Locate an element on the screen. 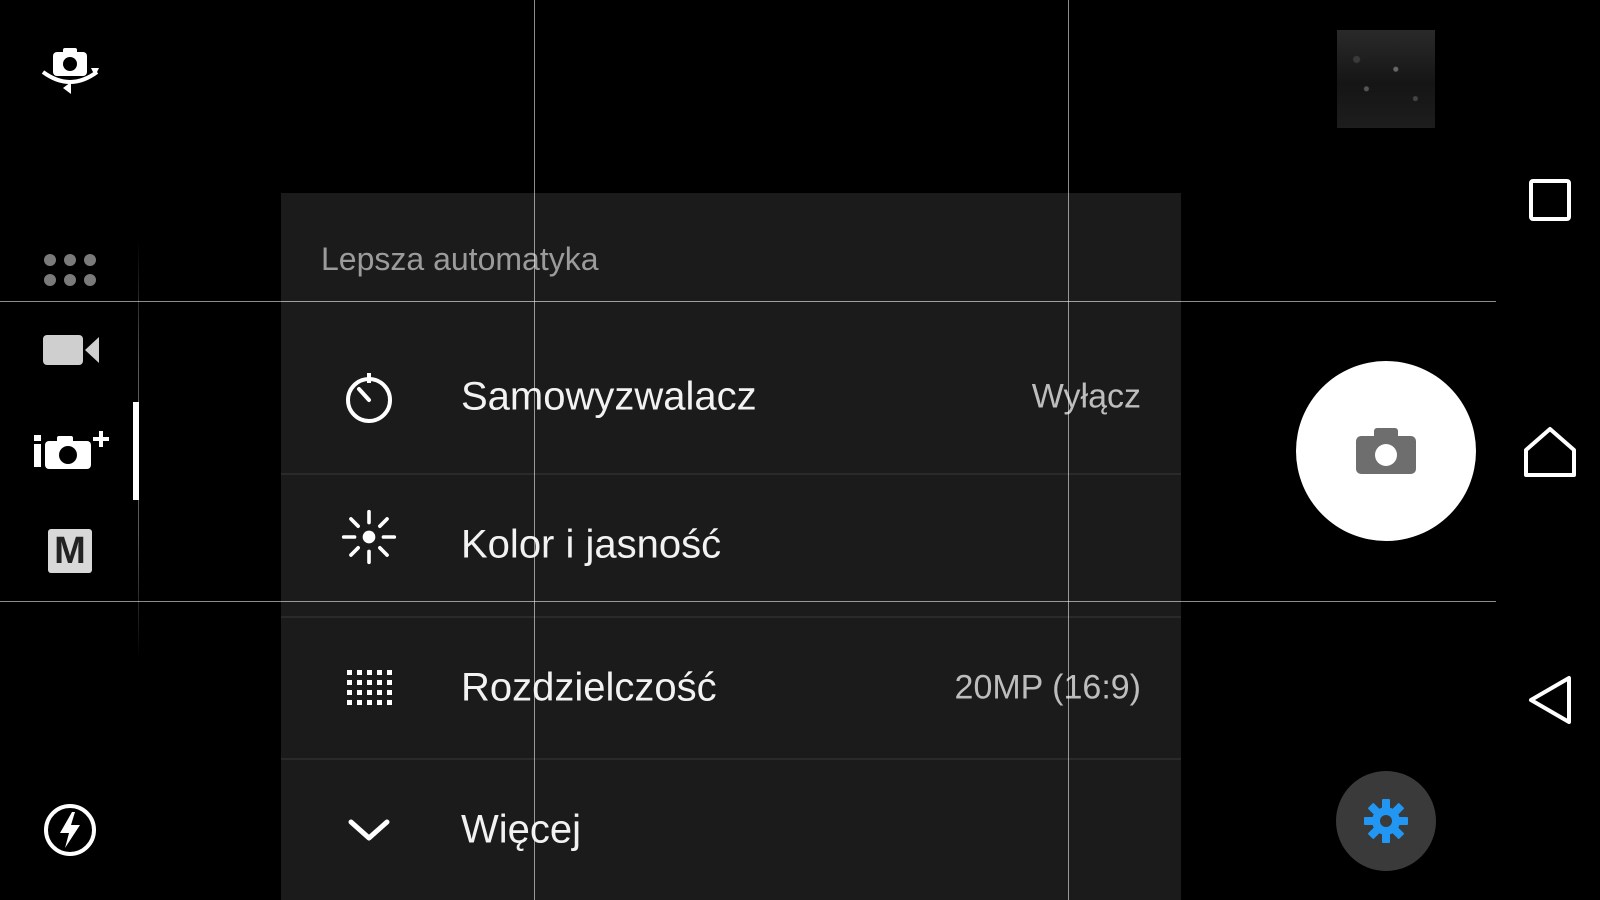 The width and height of the screenshot is (1600, 900). chevron-down-icon is located at coordinates (369, 830).